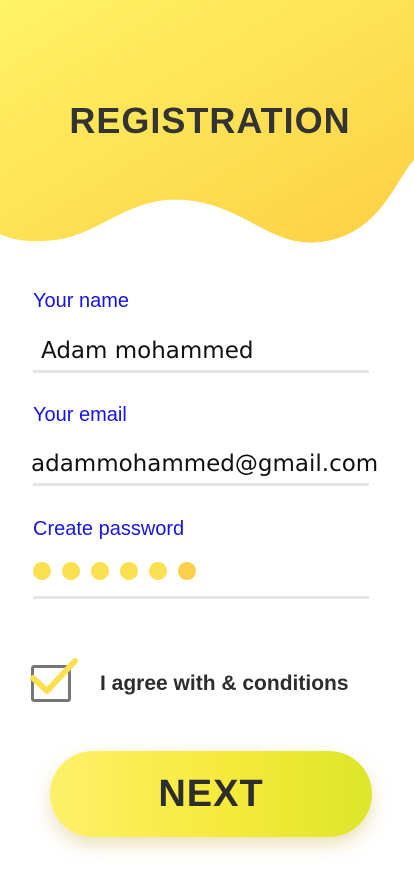 This screenshot has height=896, width=414. Describe the element at coordinates (147, 351) in the screenshot. I see `name-field: Adam mohammed` at that location.